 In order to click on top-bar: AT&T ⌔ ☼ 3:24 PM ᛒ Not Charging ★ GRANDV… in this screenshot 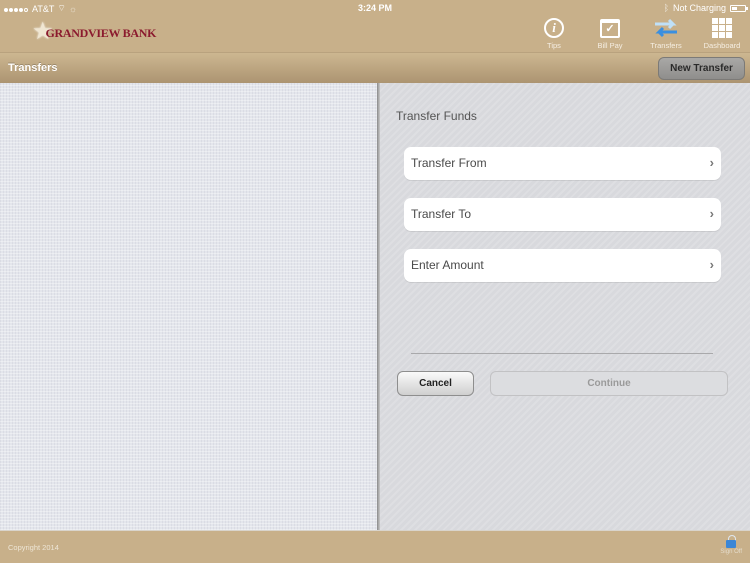, I will do `click(375, 26)`.